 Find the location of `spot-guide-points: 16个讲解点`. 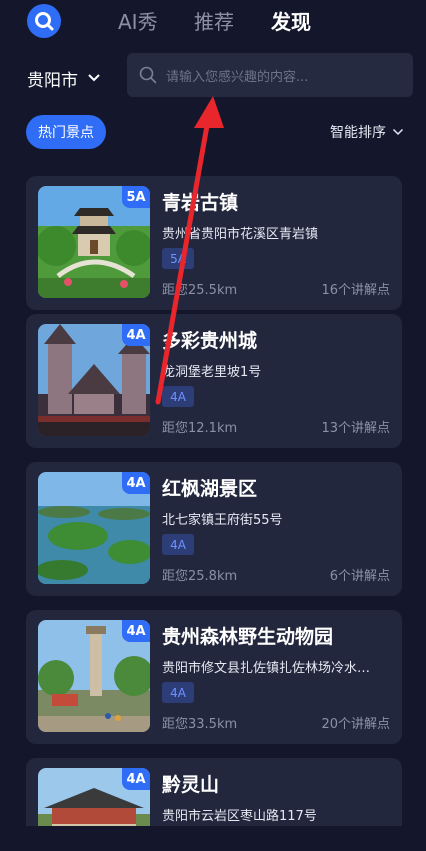

spot-guide-points: 16个讲解点 is located at coordinates (355, 290).